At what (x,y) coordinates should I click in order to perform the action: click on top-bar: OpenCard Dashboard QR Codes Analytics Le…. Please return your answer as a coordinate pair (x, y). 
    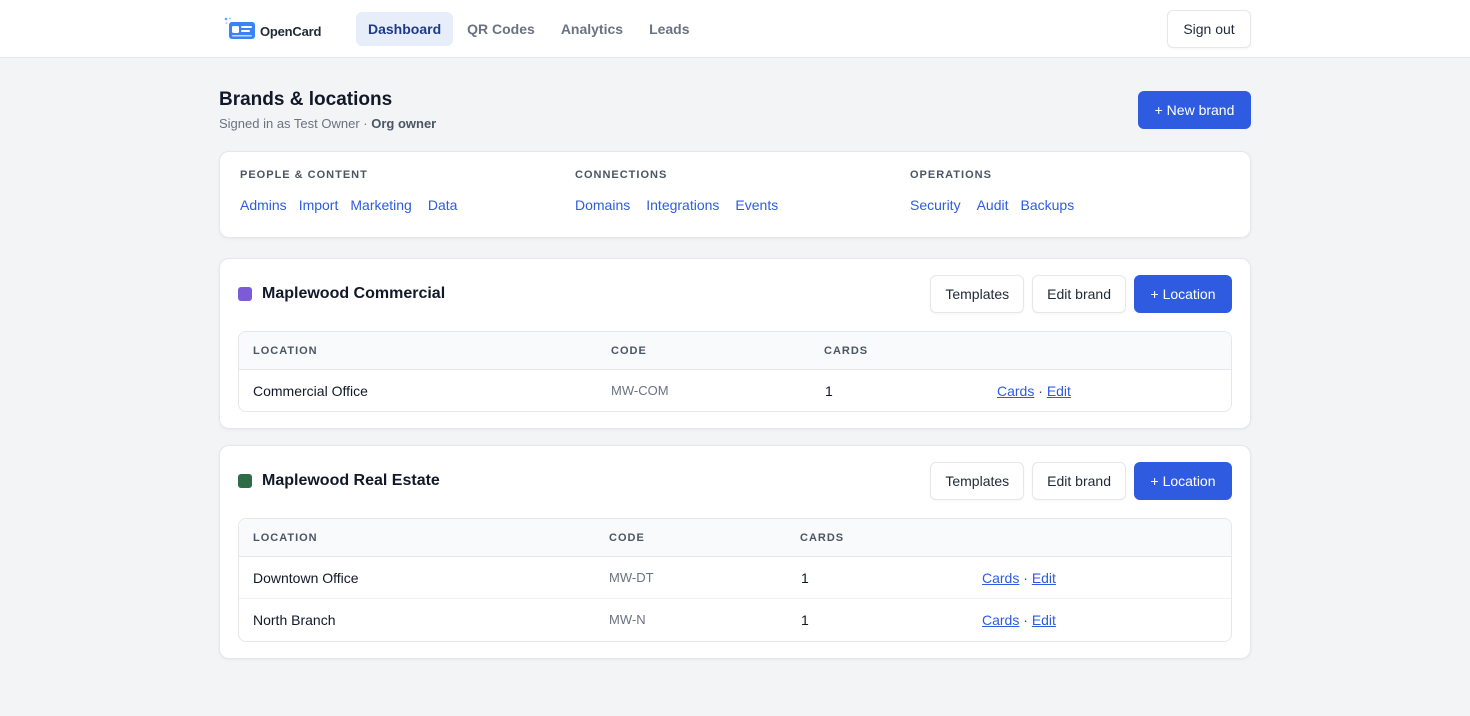
    Looking at the image, I should click on (735, 29).